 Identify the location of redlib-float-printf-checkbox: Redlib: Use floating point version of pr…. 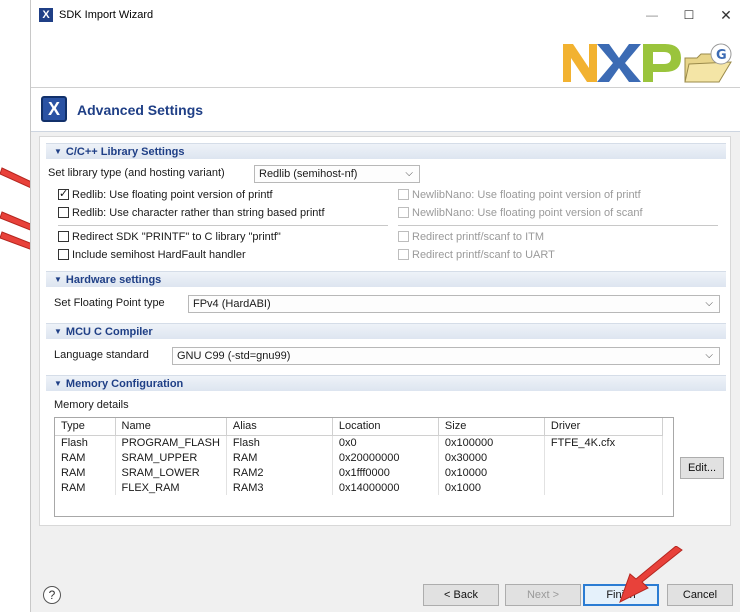
(165, 194).